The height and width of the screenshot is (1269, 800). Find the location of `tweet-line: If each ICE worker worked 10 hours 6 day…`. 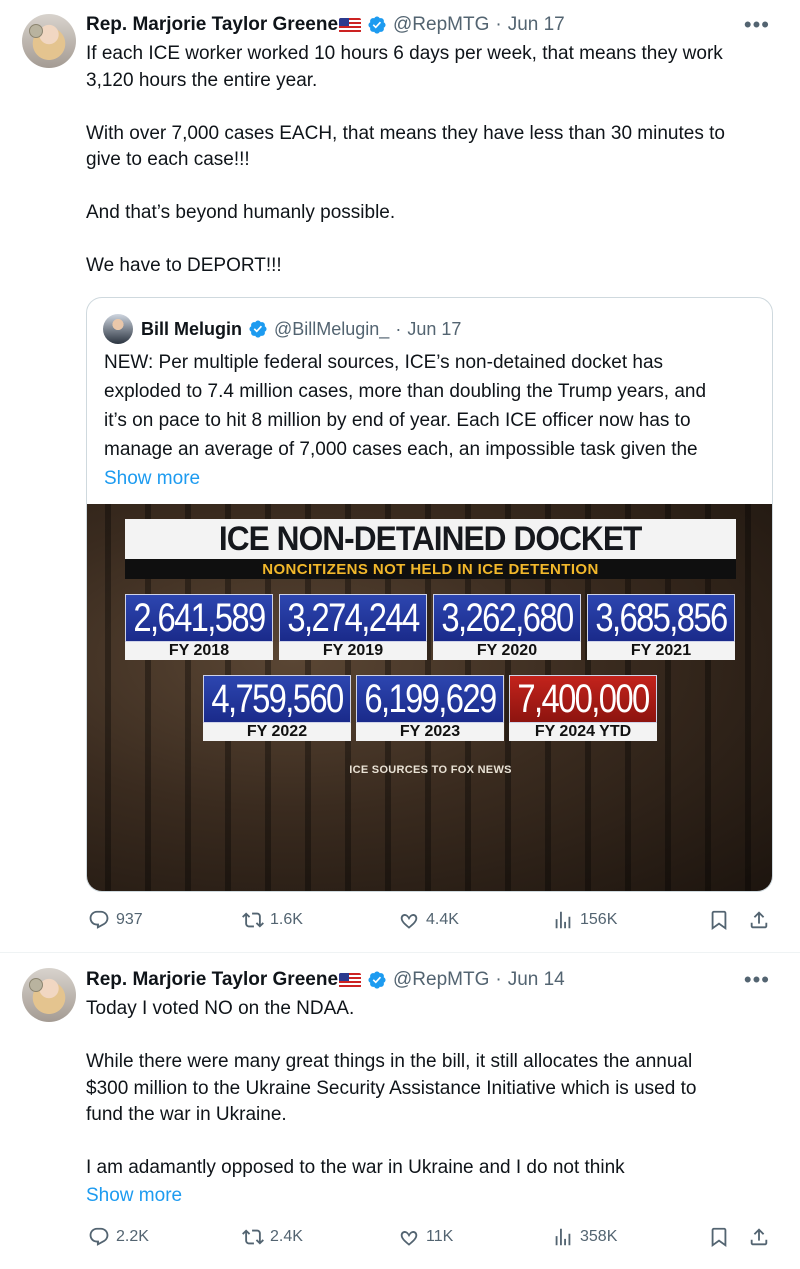

tweet-line: If each ICE worker worked 10 hours 6 day… is located at coordinates (404, 53).